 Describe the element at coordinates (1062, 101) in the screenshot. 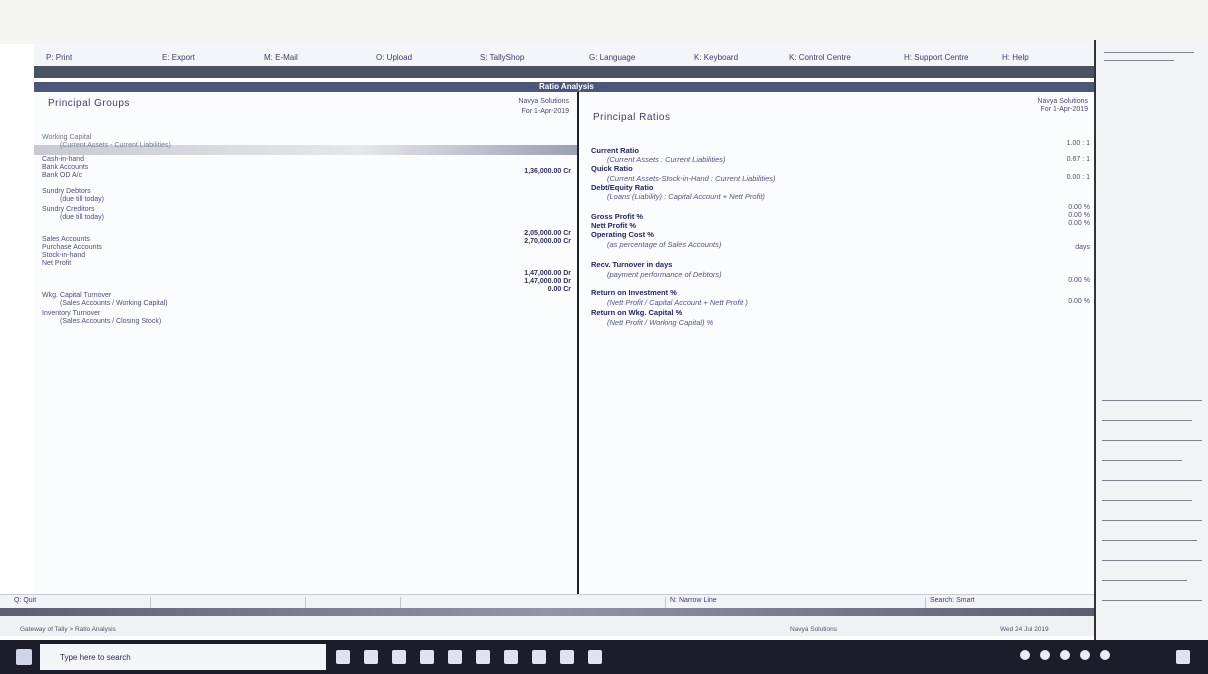

I see `right-company-name: Navya Solutions` at that location.